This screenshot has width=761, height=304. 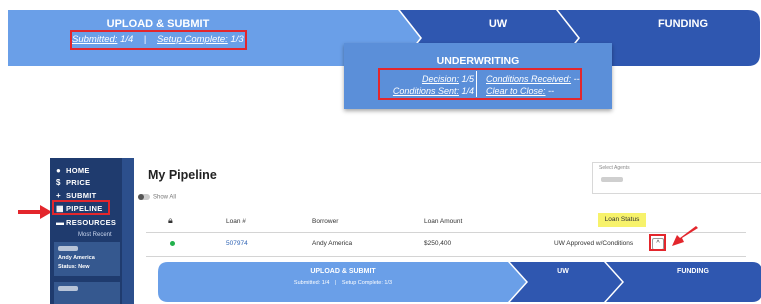 What do you see at coordinates (91, 222) in the screenshot?
I see `sidebar-item-label: RESOURCES` at bounding box center [91, 222].